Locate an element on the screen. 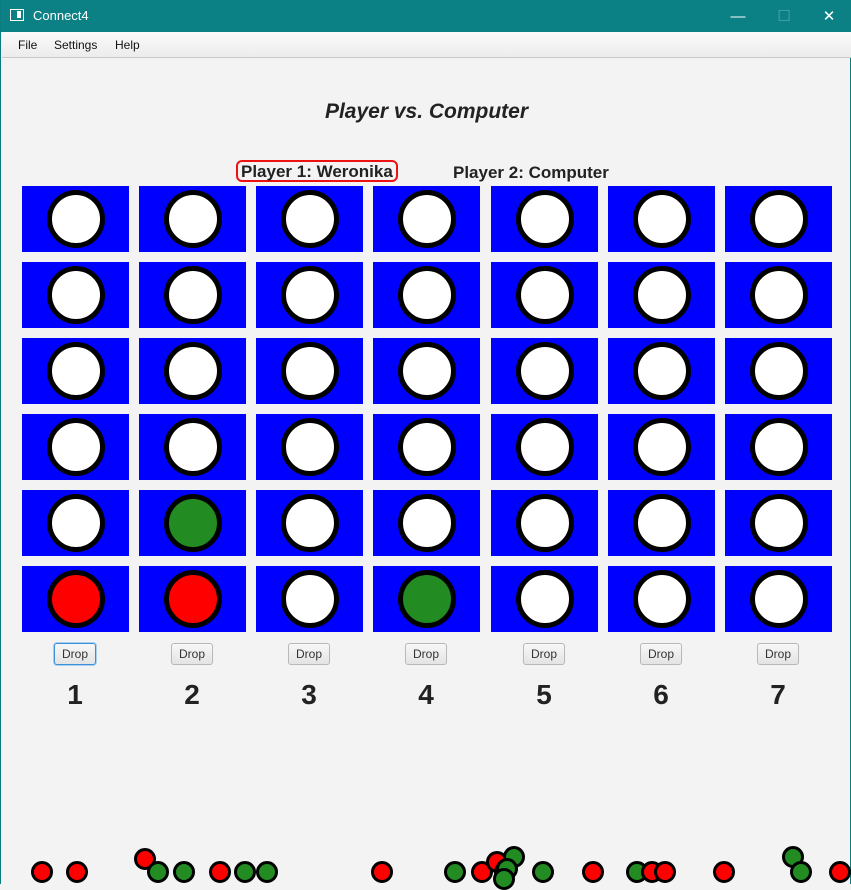 This screenshot has width=851, height=890. drop-button-col-4: Drop is located at coordinates (426, 654).